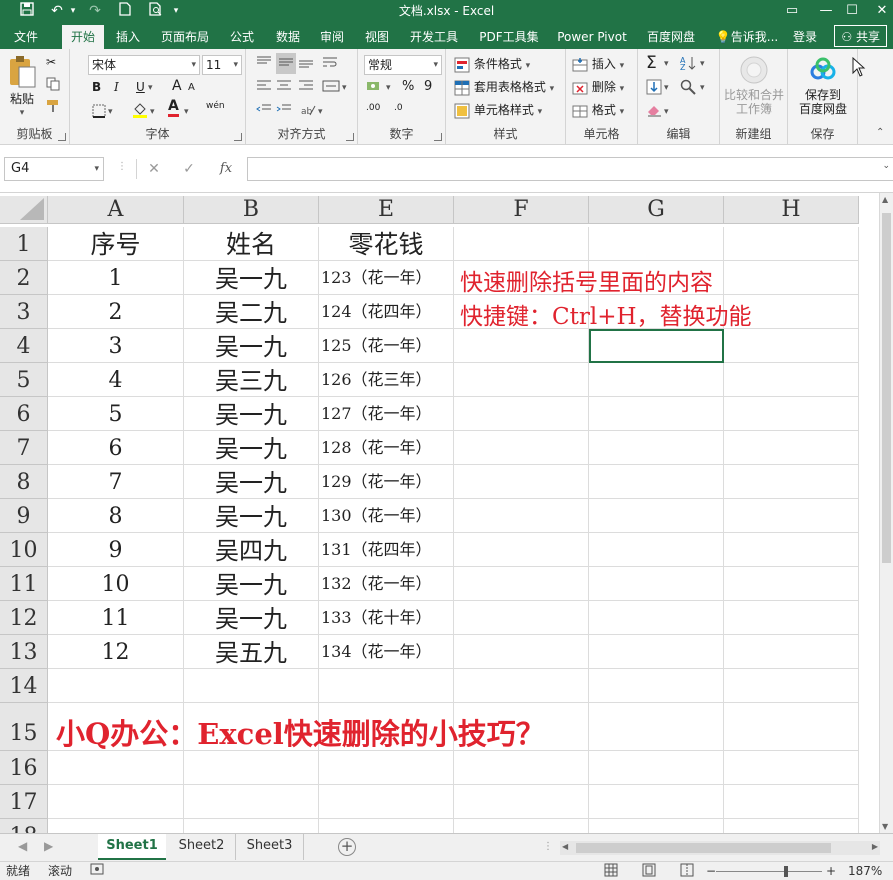 The image size is (893, 880). I want to click on page-break-view-icon, so click(687, 871).